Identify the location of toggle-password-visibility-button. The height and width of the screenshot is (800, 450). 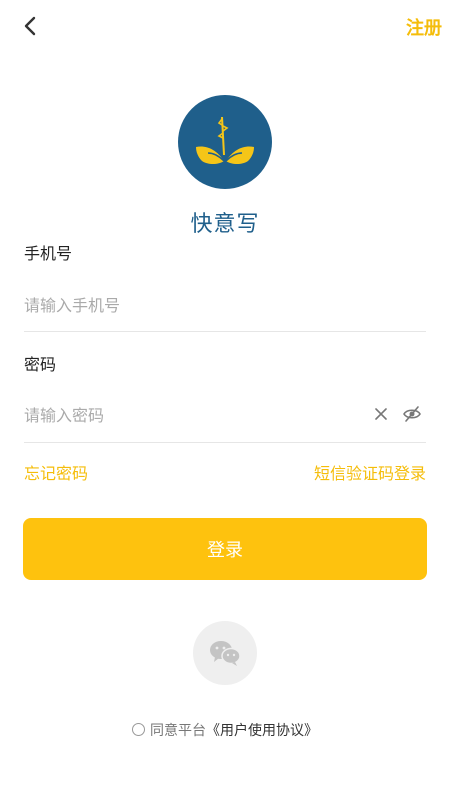
(412, 414).